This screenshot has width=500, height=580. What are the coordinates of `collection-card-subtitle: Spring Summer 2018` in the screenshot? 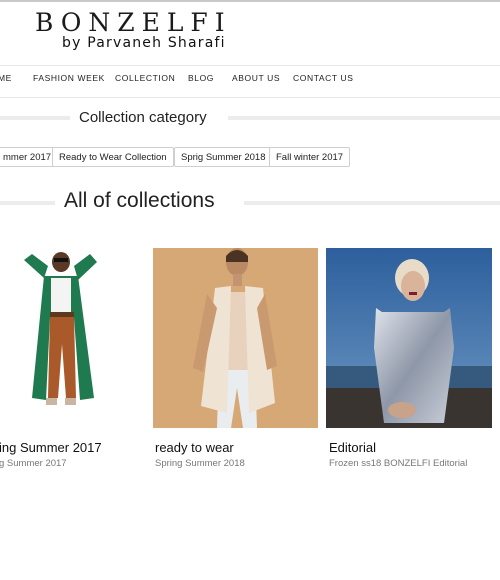 It's located at (200, 463).